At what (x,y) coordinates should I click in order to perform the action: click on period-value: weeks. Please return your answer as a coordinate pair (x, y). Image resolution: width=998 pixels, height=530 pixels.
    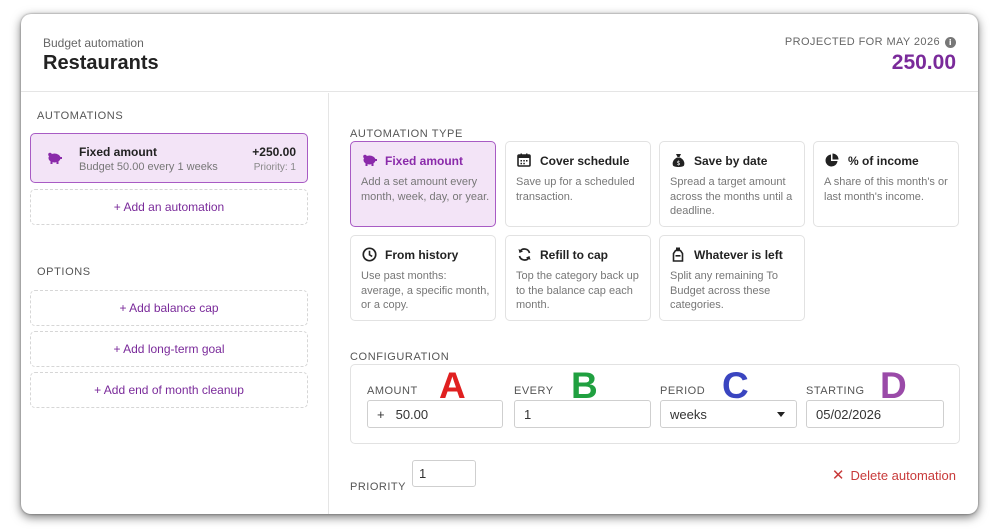
    Looking at the image, I should click on (688, 414).